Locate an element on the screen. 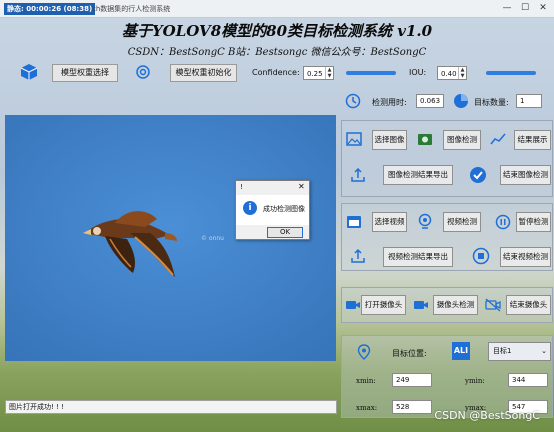 The width and height of the screenshot is (554, 432). ok-button: OK is located at coordinates (285, 232).